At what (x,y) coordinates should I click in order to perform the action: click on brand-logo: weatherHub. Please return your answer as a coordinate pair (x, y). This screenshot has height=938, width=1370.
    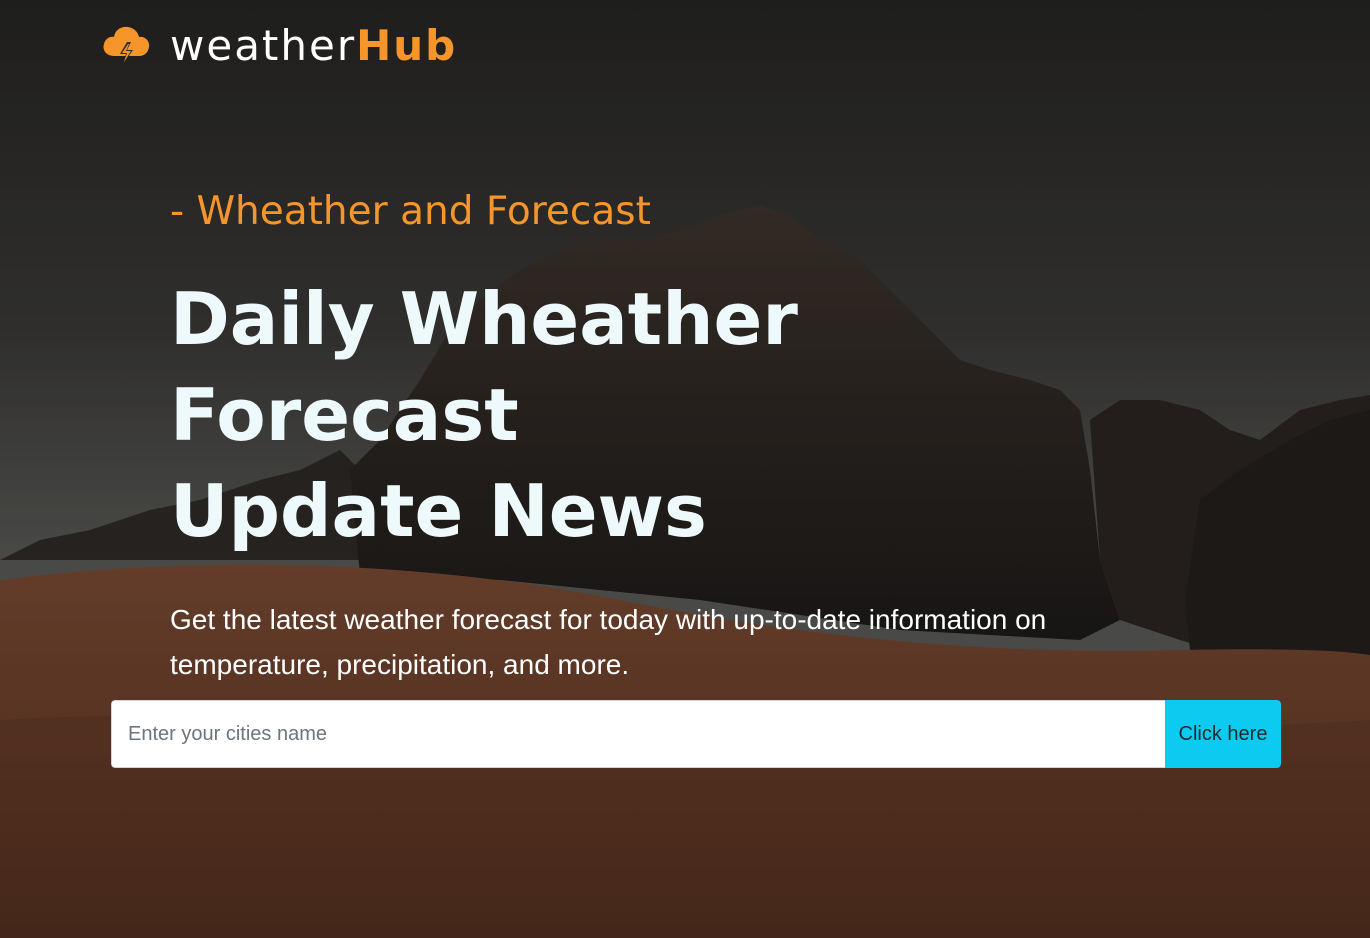
    Looking at the image, I should click on (313, 46).